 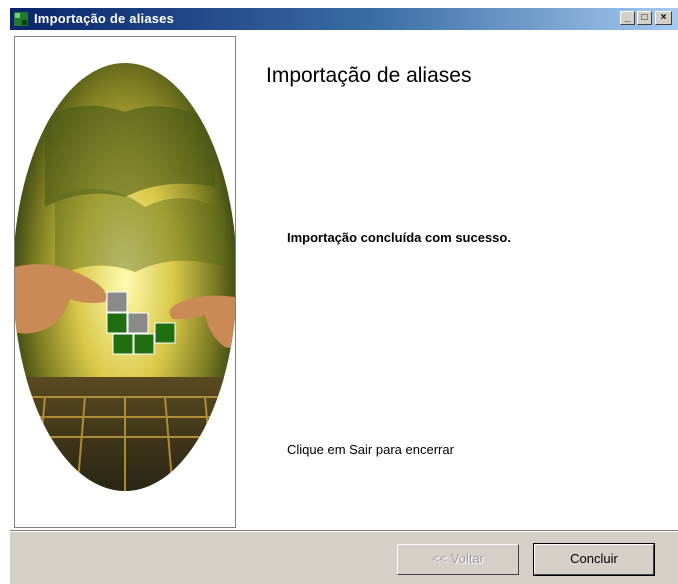 What do you see at coordinates (370, 449) in the screenshot?
I see `exit-hint: Clique em Sair para encerrar` at bounding box center [370, 449].